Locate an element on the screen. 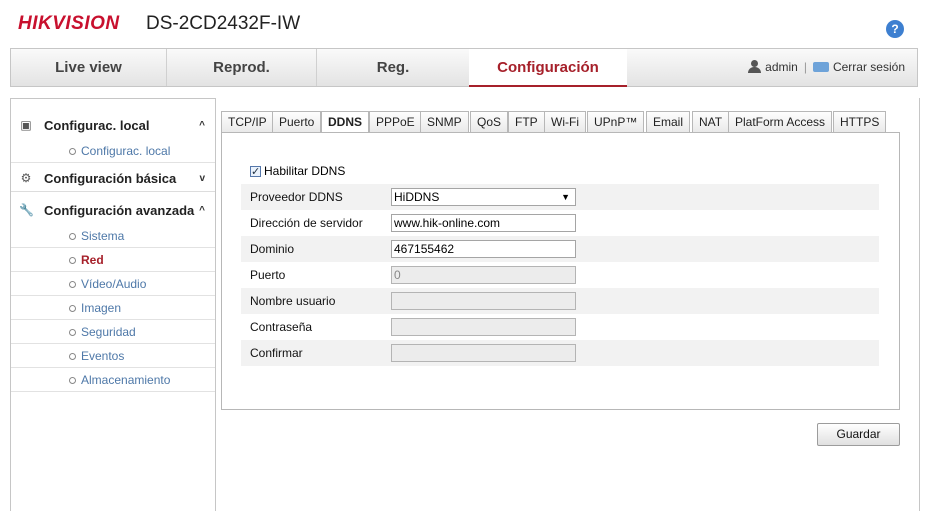 The height and width of the screenshot is (511, 928). tab-tcpip: TCP/IP is located at coordinates (247, 122).